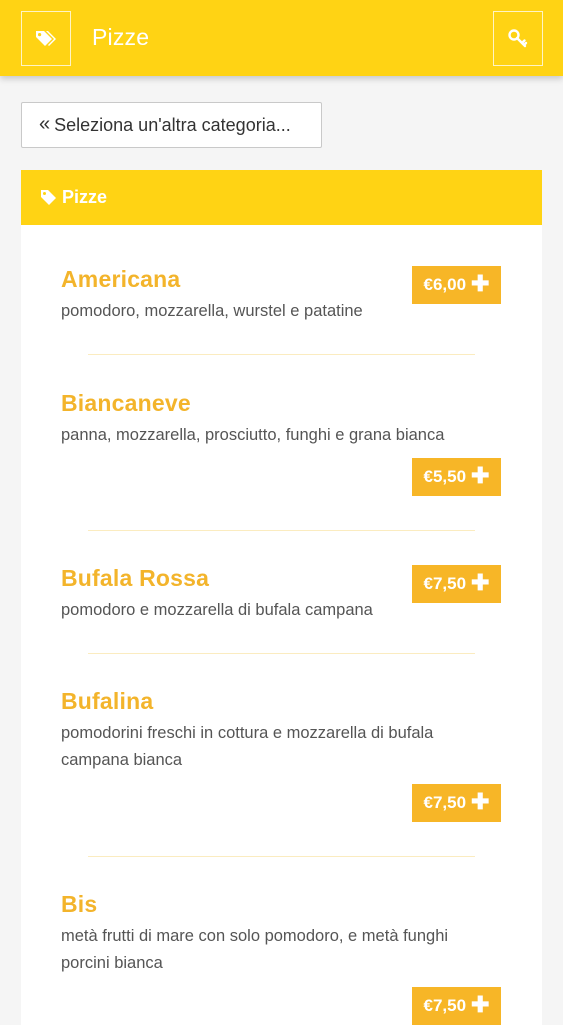  I want to click on item-price: €5,50, so click(445, 476).